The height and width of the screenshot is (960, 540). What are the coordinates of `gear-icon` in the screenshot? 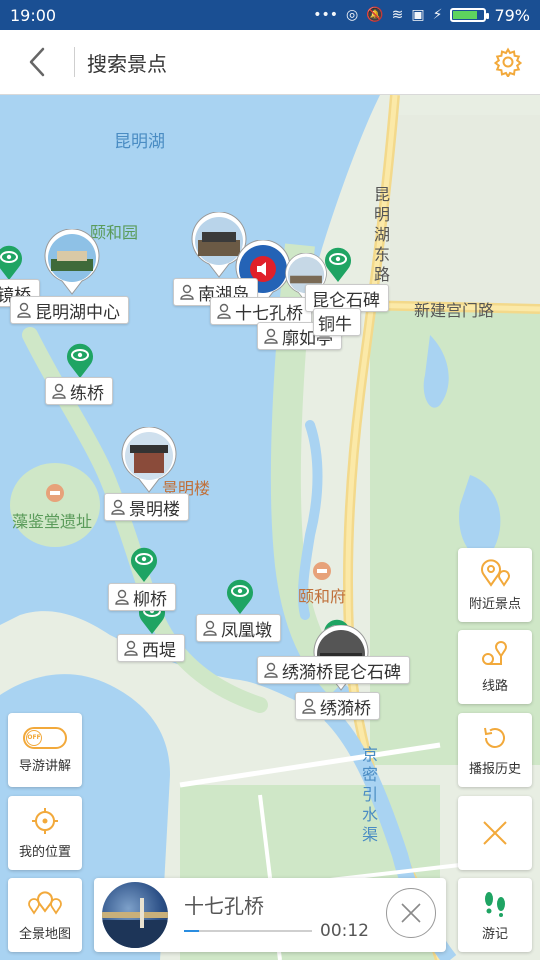 It's located at (508, 62).